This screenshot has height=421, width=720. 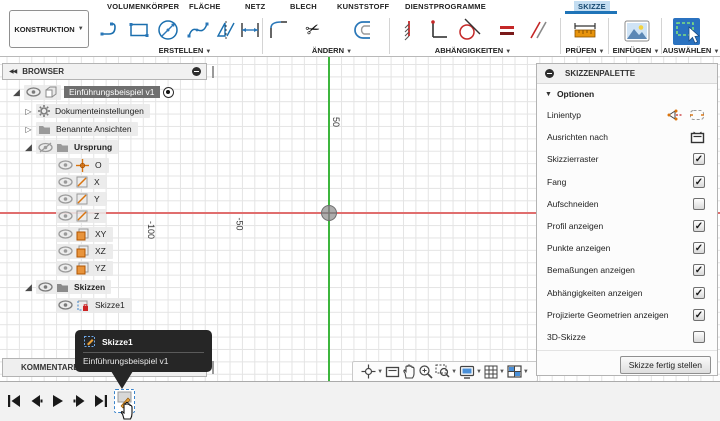 What do you see at coordinates (473, 51) in the screenshot?
I see `group-label-abhaengigkeiten: ABHÄNGIGKEITEN ▼` at bounding box center [473, 51].